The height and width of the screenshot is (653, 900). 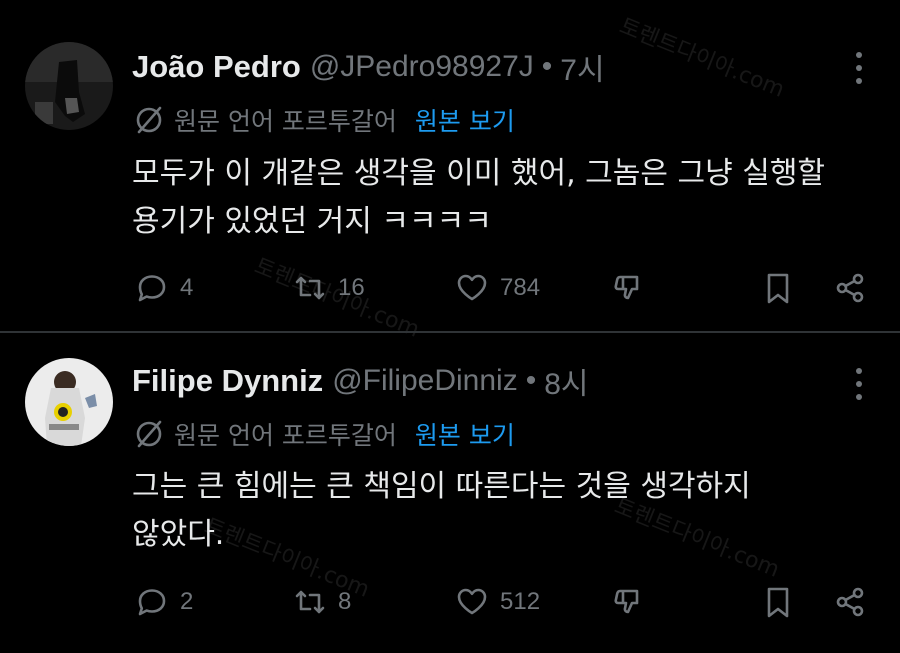 What do you see at coordinates (187, 287) in the screenshot?
I see `reply-count: 4` at bounding box center [187, 287].